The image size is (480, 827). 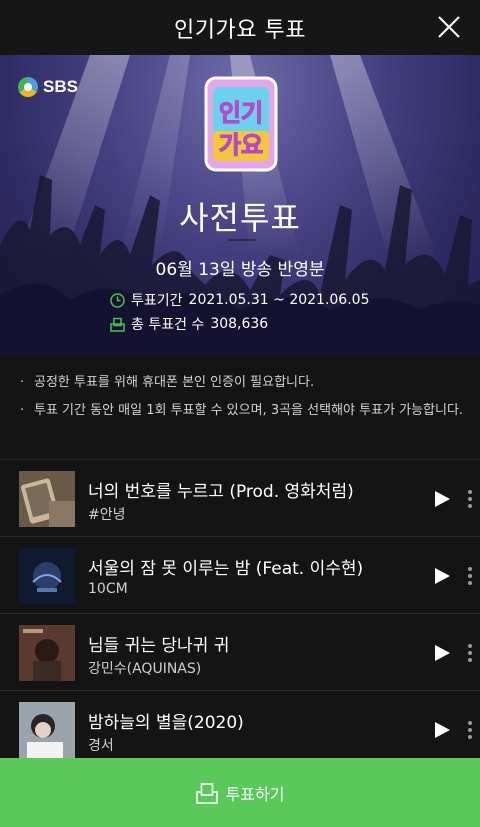 I want to click on vote-button-label: 투표하기, so click(x=255, y=794).